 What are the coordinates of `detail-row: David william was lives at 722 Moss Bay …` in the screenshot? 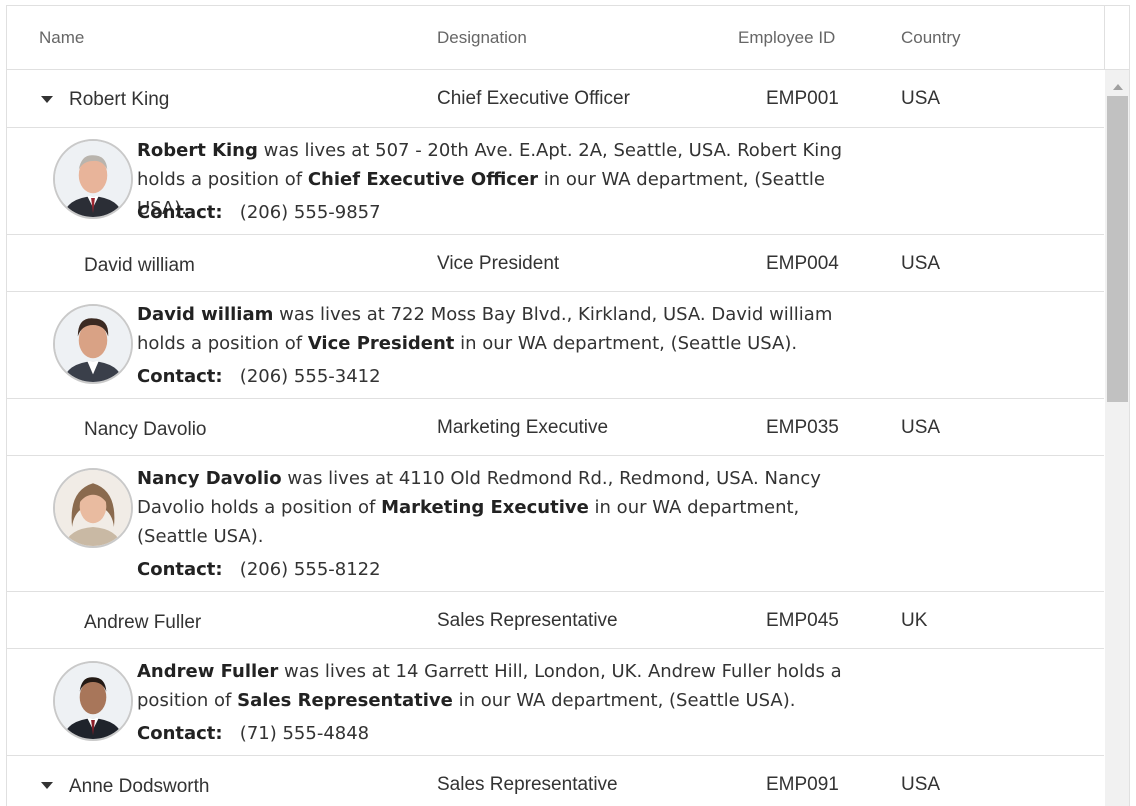 It's located at (555, 345).